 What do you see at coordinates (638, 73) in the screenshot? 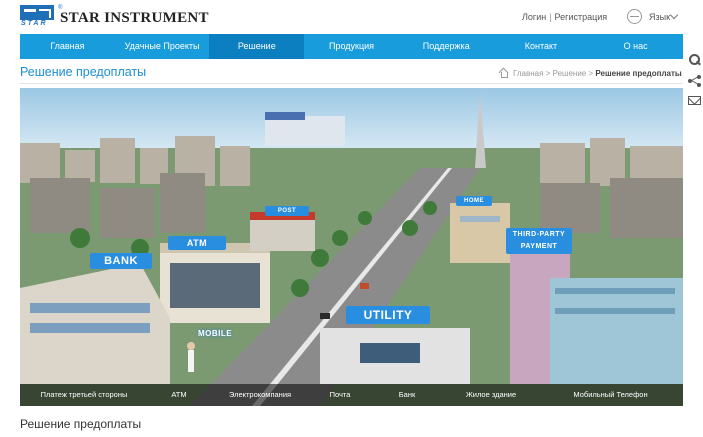
I see `breadcrumb-current: Решение предоплаты` at bounding box center [638, 73].